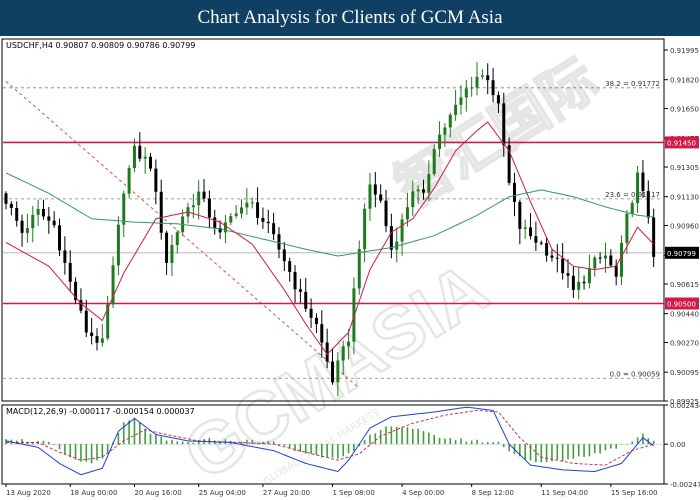 The height and width of the screenshot is (500, 700). Describe the element at coordinates (681, 254) in the screenshot. I see `current-price-tag: 0.90799` at that location.